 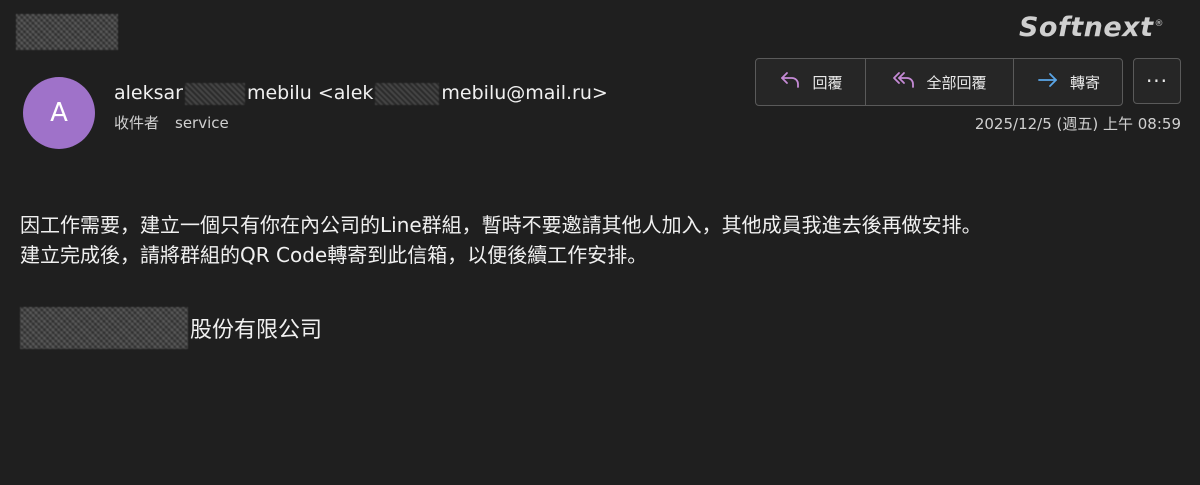 I want to click on sender-address: aleksar mebilu <alek mebilu@mail.ru>, so click(x=361, y=93).